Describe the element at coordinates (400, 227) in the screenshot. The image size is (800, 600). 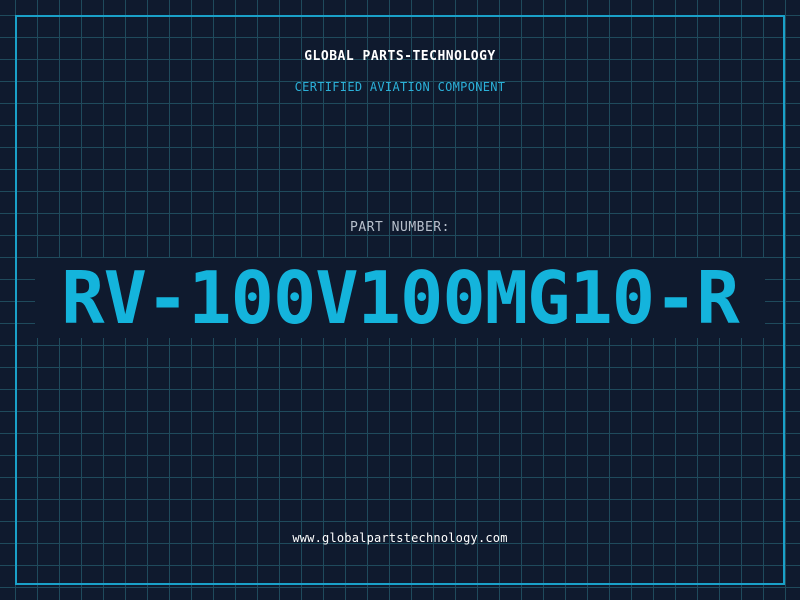
I see `part-number-label: PART NUMBER:` at that location.